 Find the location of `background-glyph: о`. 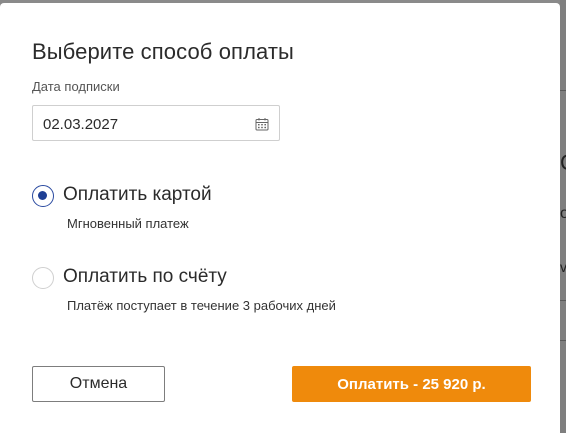

background-glyph: о is located at coordinates (563, 213).